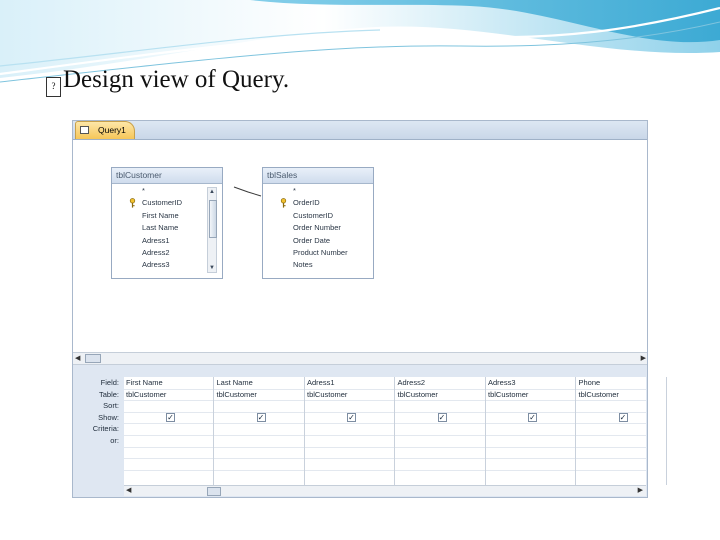  What do you see at coordinates (317, 228) in the screenshot?
I see `field-name: Order Number` at bounding box center [317, 228].